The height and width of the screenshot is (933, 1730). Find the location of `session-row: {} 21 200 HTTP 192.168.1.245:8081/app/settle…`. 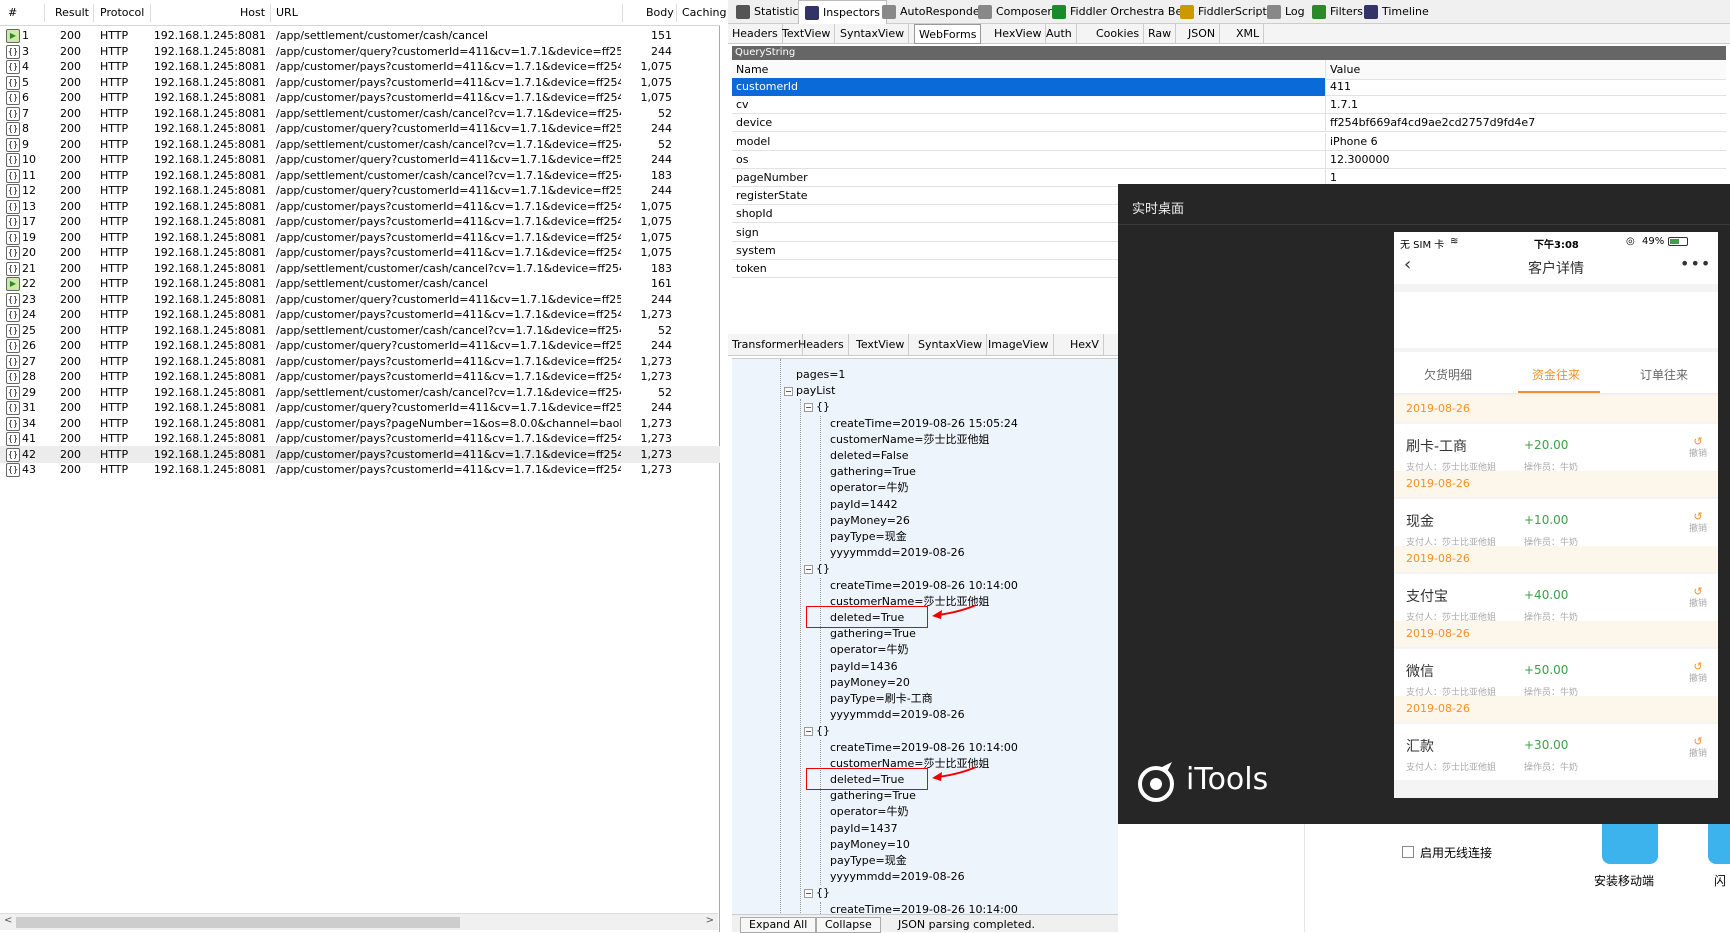

session-row: {} 21 200 HTTP 192.168.1.245:8081/app/settle… is located at coordinates (360, 268).